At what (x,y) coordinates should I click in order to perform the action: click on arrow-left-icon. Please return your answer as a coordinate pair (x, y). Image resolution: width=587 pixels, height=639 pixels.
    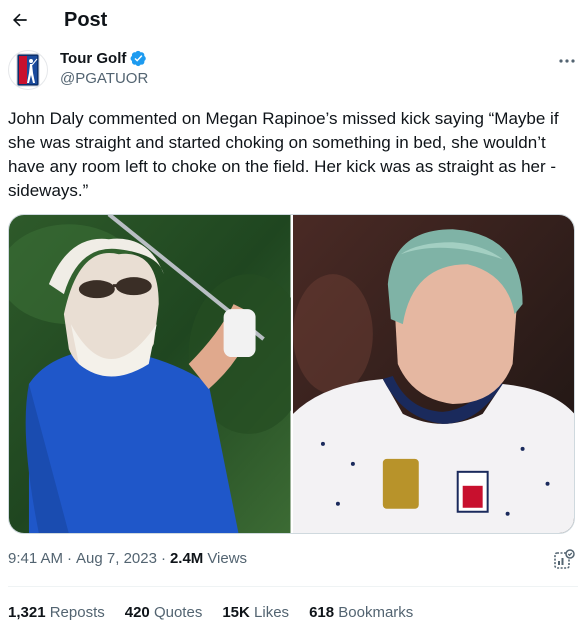
    Looking at the image, I should click on (20, 20).